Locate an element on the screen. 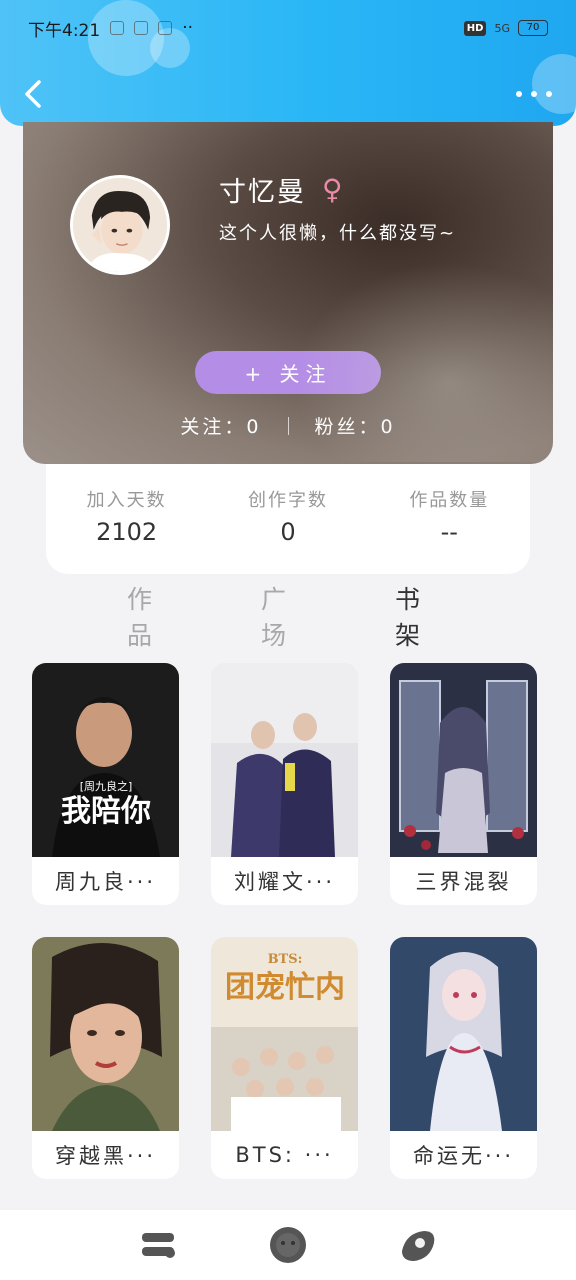 Image resolution: width=576 pixels, height=1280 pixels. stat-word-count: 创作字数 0 is located at coordinates (288, 530).